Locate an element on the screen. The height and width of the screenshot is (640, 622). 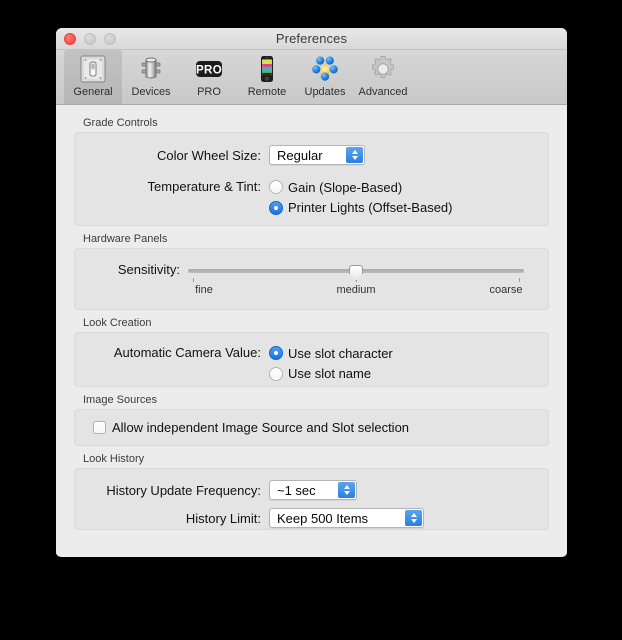
sensitivity-slider: fine medium coarse is located at coordinates (356, 281).